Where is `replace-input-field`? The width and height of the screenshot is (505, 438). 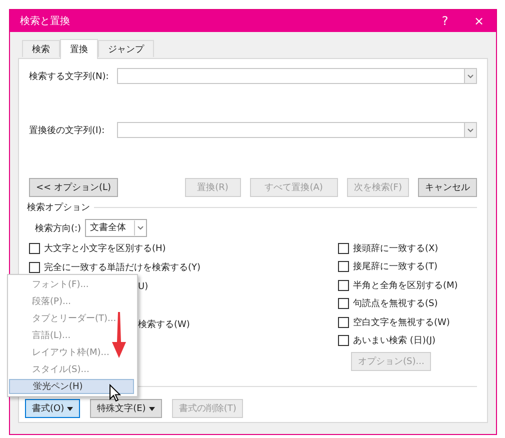 replace-input-field is located at coordinates (297, 130).